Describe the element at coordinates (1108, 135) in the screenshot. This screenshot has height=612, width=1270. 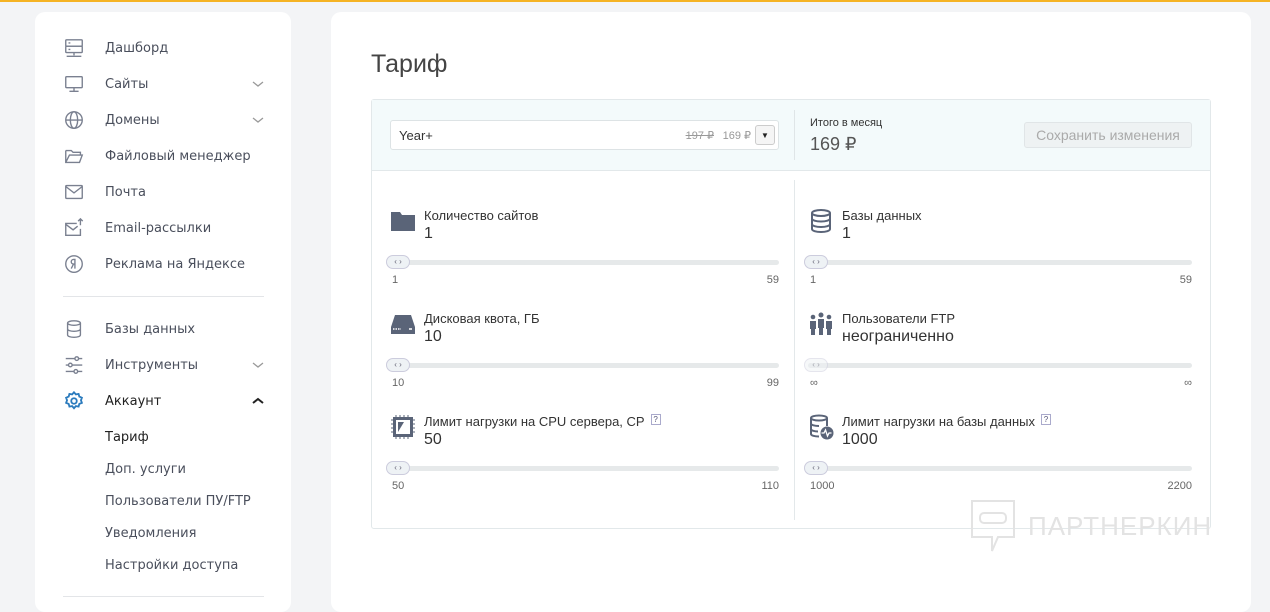
I see `save-button: Сохранить изменения` at that location.